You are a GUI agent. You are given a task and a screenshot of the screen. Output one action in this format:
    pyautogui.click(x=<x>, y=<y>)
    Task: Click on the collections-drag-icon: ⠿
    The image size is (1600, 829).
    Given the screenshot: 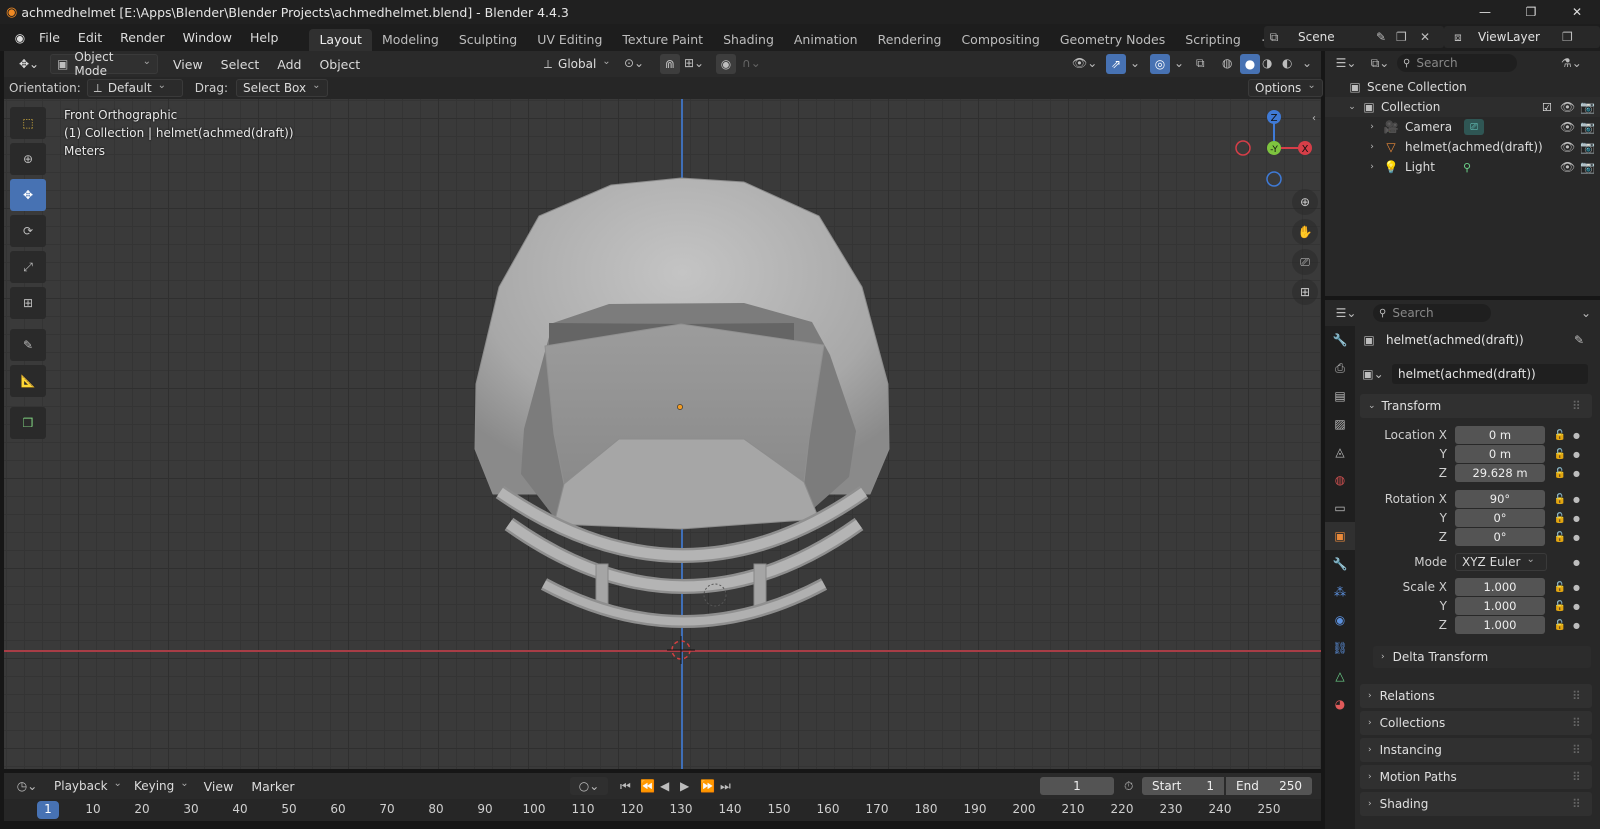 What is the action you would take?
    pyautogui.click(x=1576, y=723)
    